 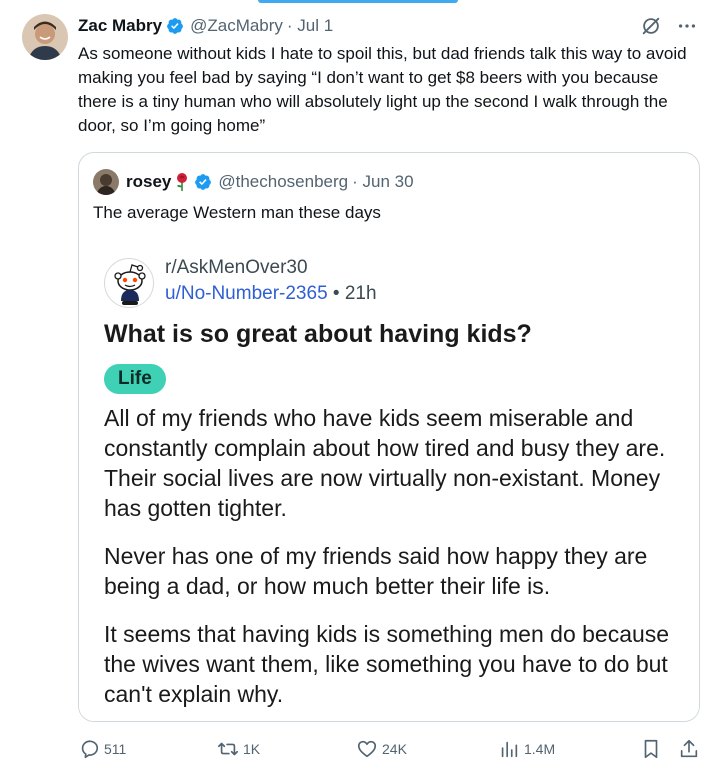 I want to click on share-button, so click(x=689, y=749).